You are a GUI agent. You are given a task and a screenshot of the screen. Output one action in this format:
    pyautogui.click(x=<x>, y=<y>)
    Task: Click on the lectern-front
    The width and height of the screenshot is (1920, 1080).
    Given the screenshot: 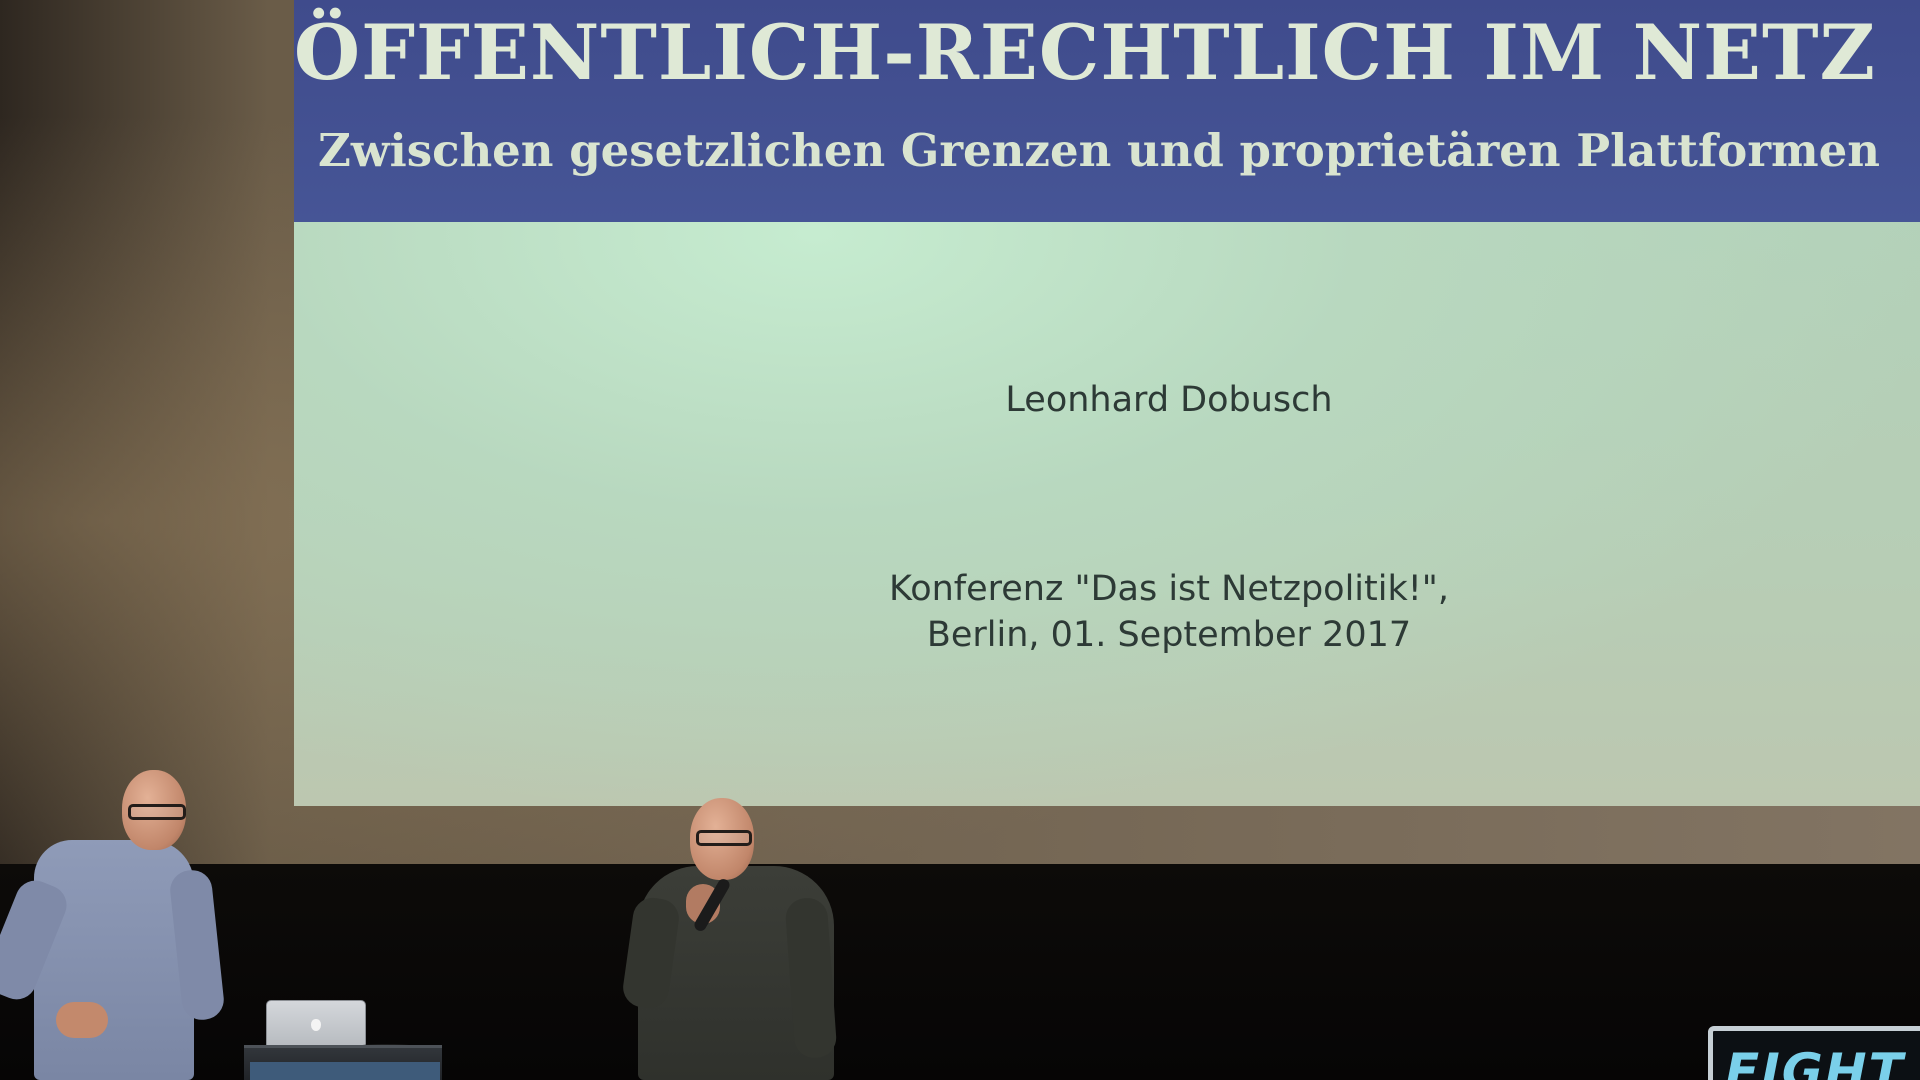 What is the action you would take?
    pyautogui.click(x=345, y=1071)
    